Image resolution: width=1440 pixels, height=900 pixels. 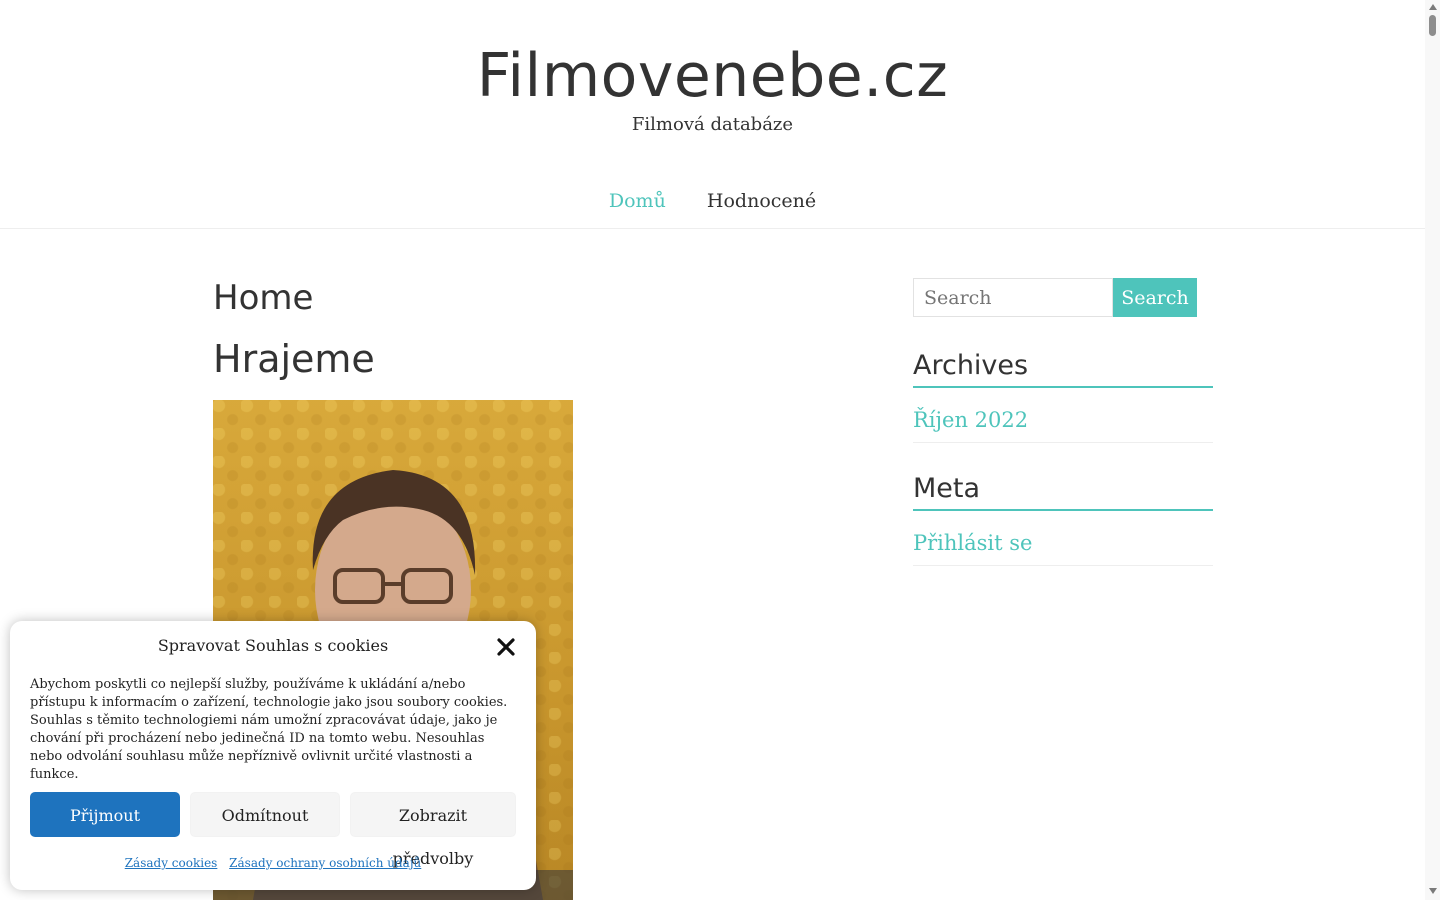 I want to click on search-form: Search, so click(x=1063, y=297).